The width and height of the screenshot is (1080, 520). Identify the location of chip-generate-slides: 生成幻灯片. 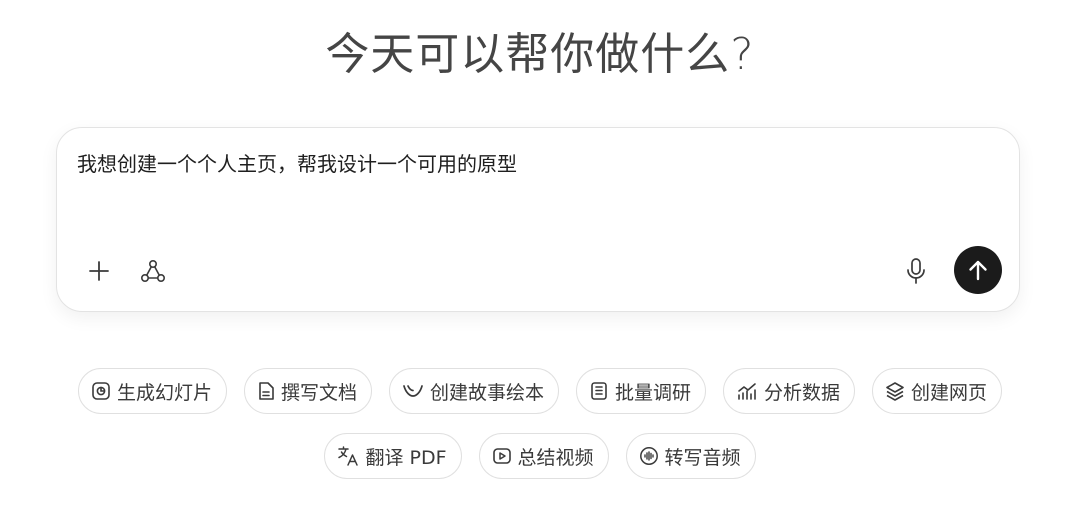
(152, 391).